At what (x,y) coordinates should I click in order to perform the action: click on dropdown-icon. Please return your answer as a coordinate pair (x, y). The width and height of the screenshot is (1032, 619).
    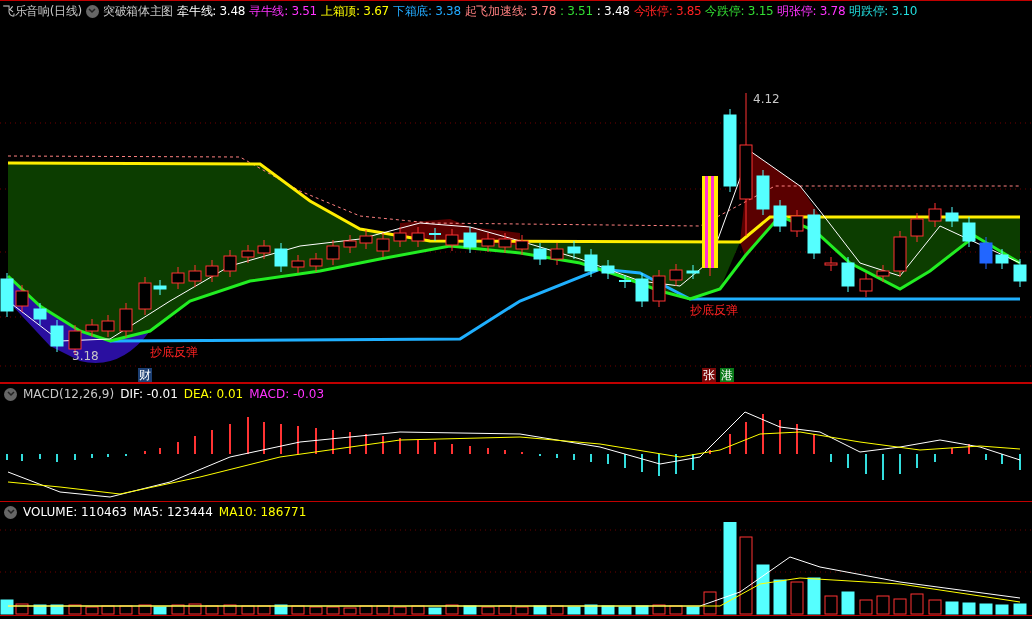
    Looking at the image, I should click on (92, 11).